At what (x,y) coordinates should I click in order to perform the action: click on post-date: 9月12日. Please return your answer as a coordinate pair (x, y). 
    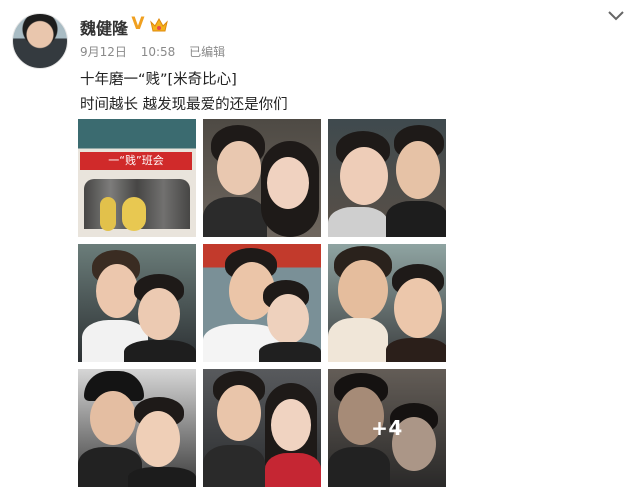
    Looking at the image, I should click on (103, 52).